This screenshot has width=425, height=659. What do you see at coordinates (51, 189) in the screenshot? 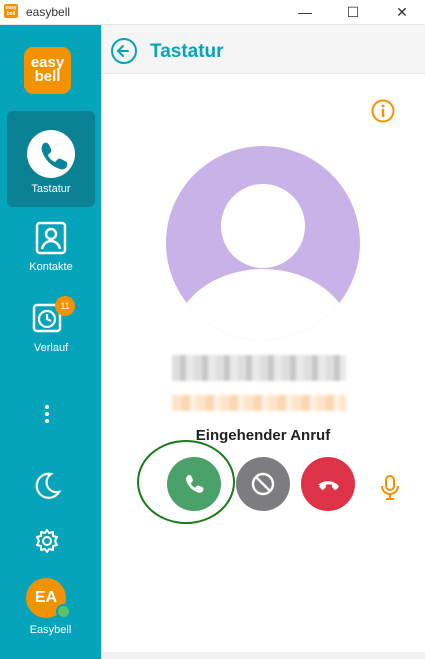
I see `sidebar-item-label: Tastatur` at bounding box center [51, 189].